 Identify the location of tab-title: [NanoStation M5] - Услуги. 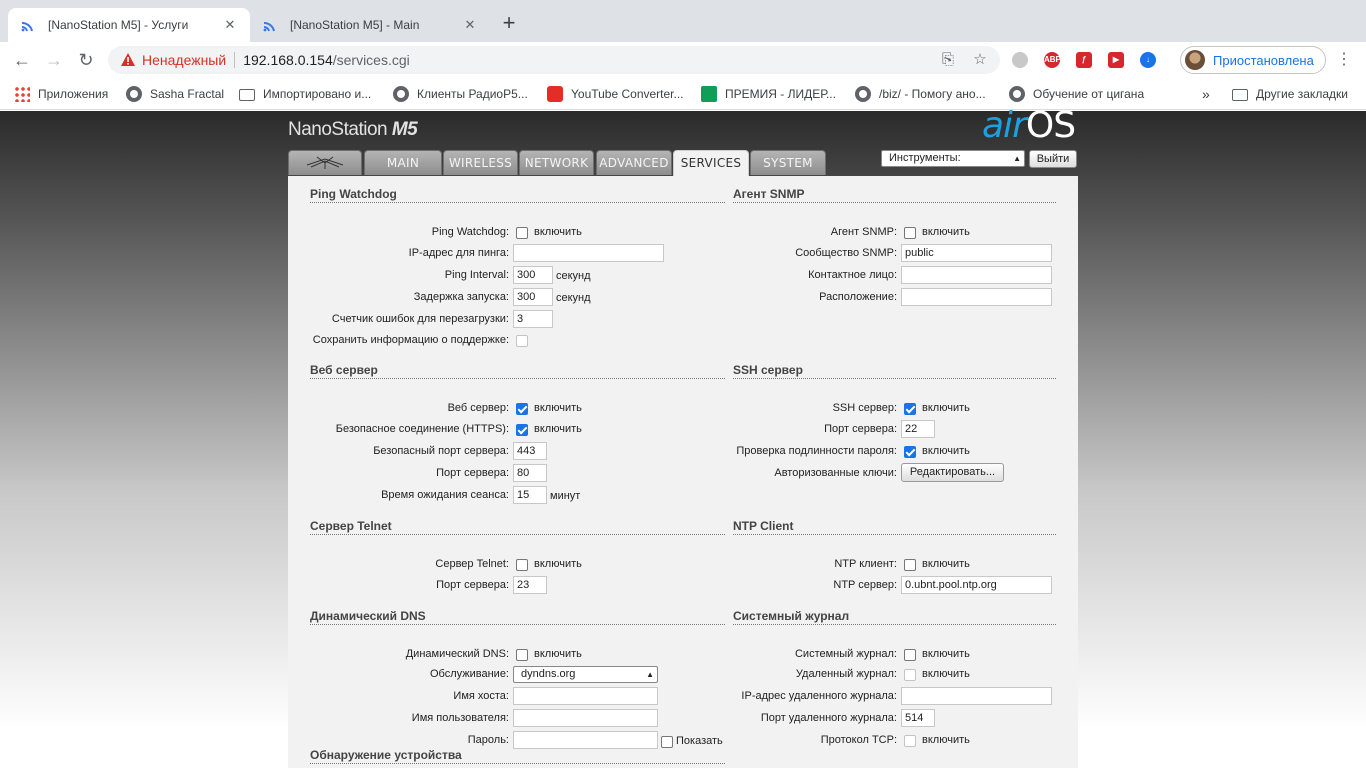
(118, 25).